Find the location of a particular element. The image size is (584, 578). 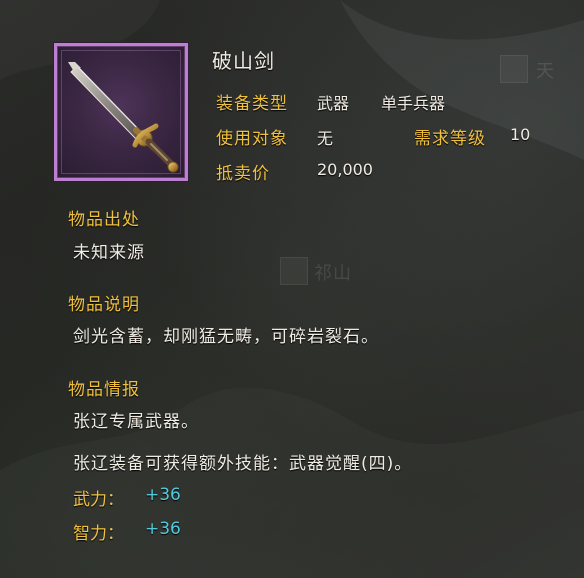

item-icon-frame is located at coordinates (121, 112).